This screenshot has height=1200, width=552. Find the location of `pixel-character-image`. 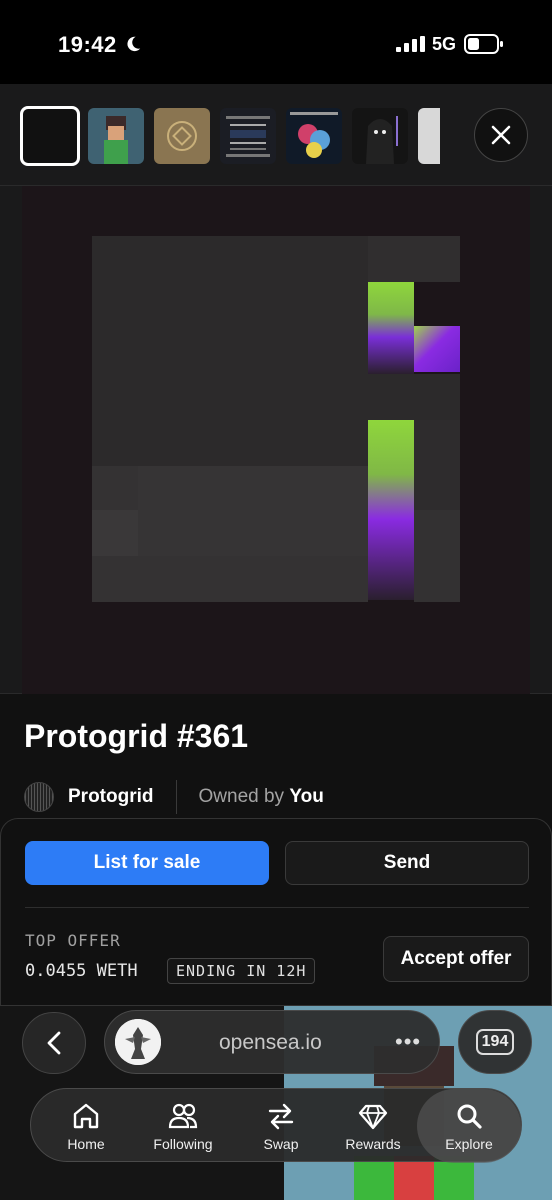

pixel-character-image is located at coordinates (116, 140).